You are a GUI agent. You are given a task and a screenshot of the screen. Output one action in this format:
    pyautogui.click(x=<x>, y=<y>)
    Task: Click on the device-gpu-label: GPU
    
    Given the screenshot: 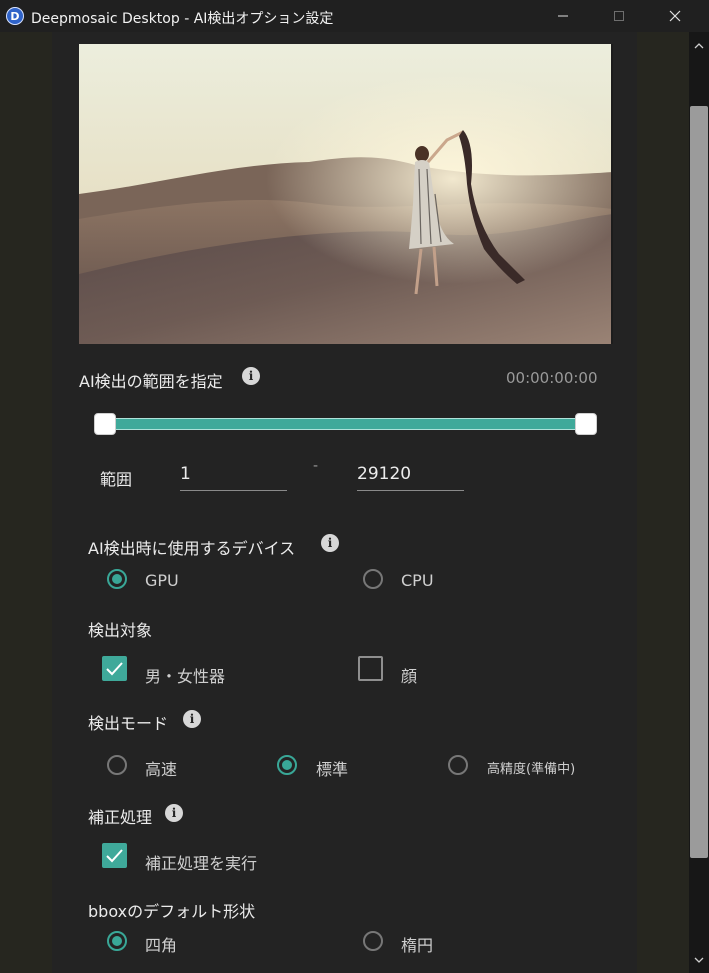 What is the action you would take?
    pyautogui.click(x=162, y=580)
    